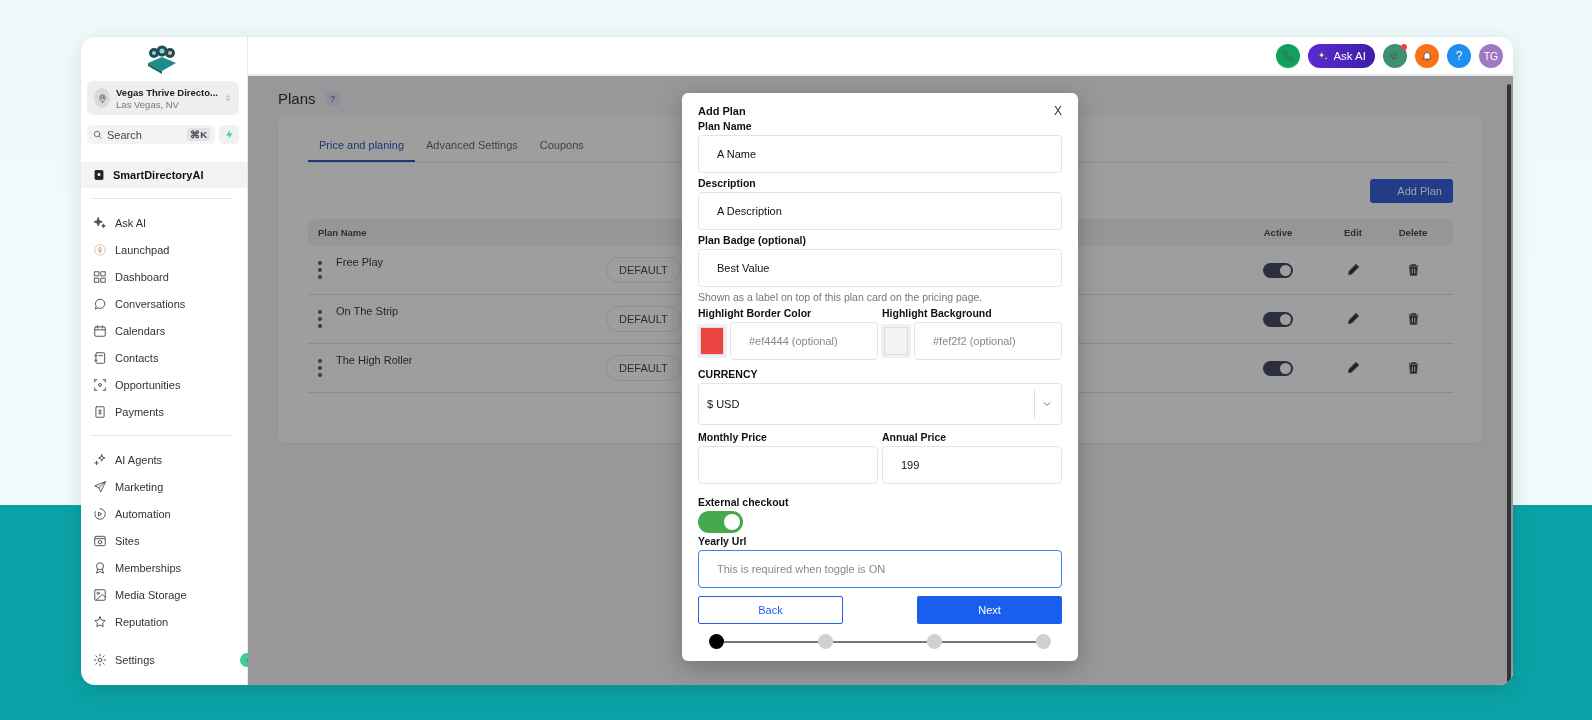 The height and width of the screenshot is (720, 1592). I want to click on contact-book-icon, so click(100, 357).